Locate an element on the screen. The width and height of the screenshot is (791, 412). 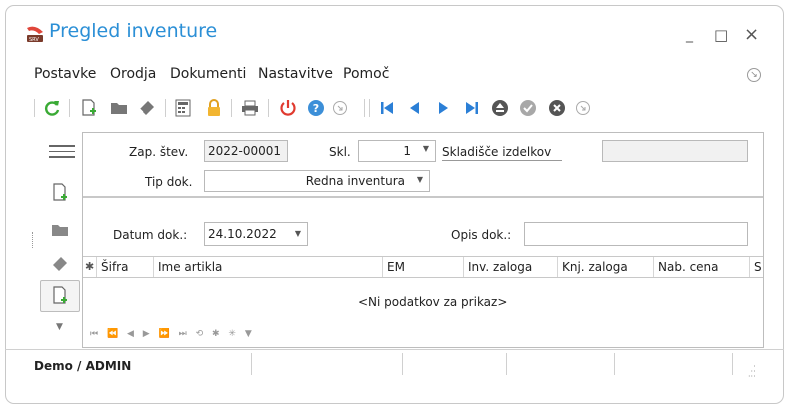
minimize-button: _ is located at coordinates (689, 35).